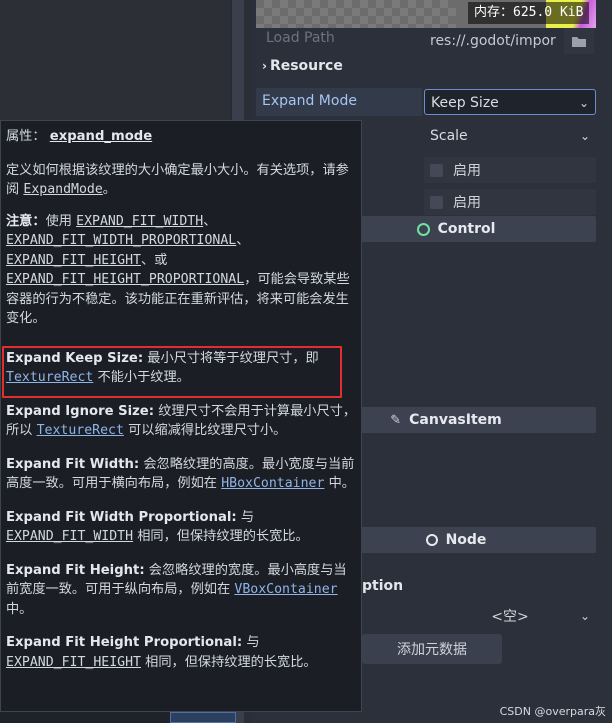 The width and height of the screenshot is (612, 723). I want to click on category-canvas-item-label: CanvasItem, so click(455, 420).